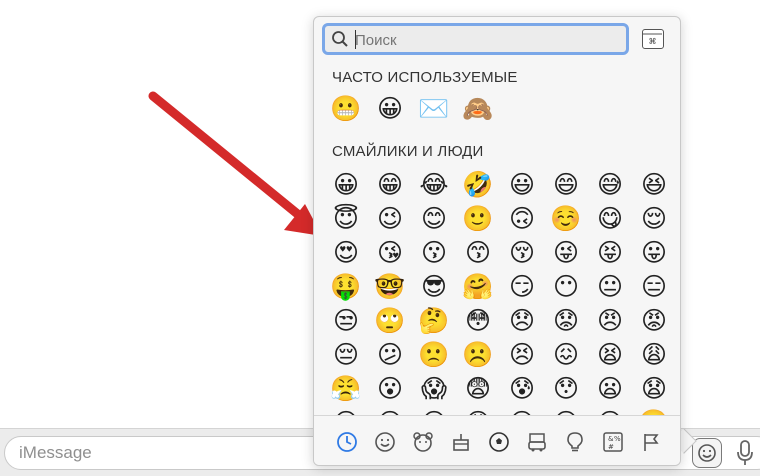  I want to click on emoji-cell: 😍, so click(346, 252).